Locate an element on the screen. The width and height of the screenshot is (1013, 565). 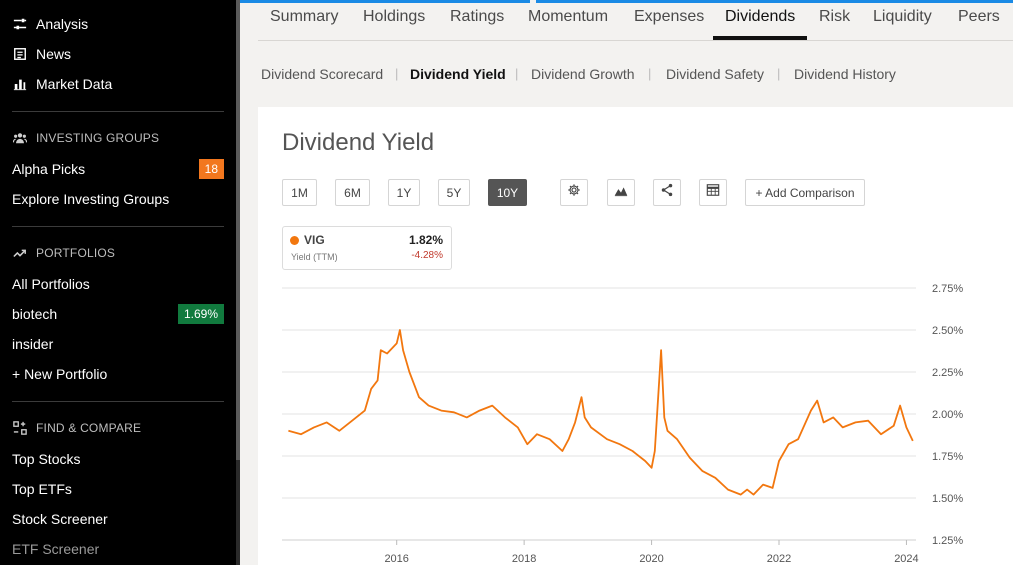
tab-ratings: Ratings is located at coordinates (477, 24).